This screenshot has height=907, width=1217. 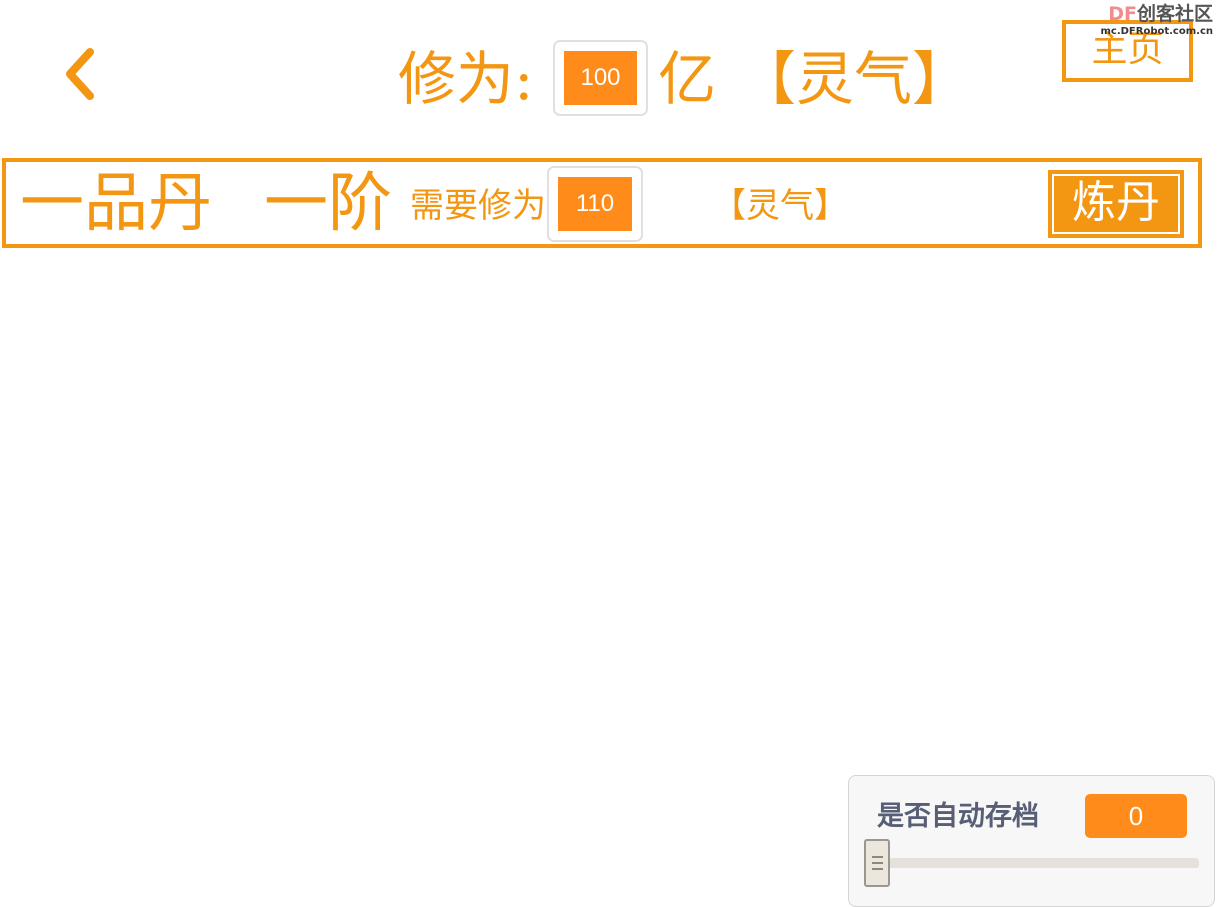 I want to click on pill-require-value: 110, so click(x=595, y=204).